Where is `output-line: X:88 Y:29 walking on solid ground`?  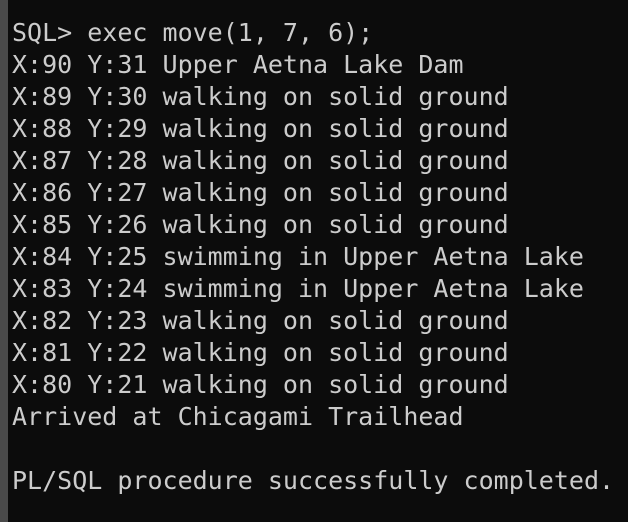
output-line: X:88 Y:29 walking on solid ground is located at coordinates (260, 128).